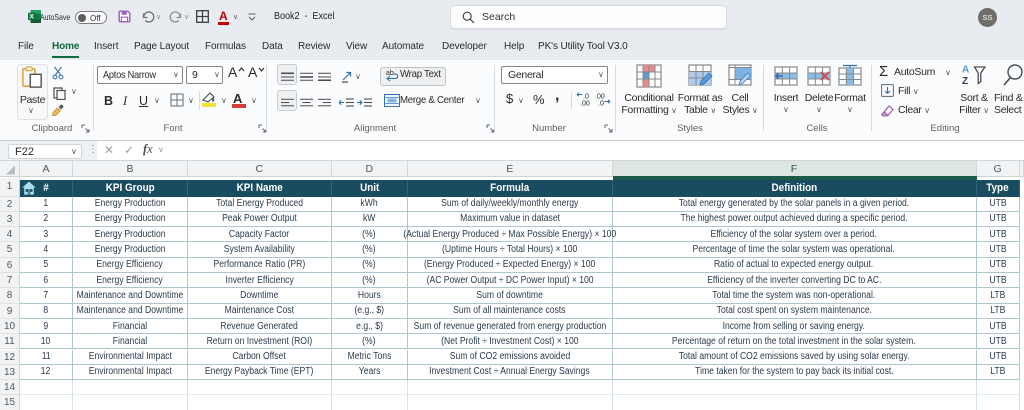 The width and height of the screenshot is (1024, 410). I want to click on svg-text: X, so click(31, 17).